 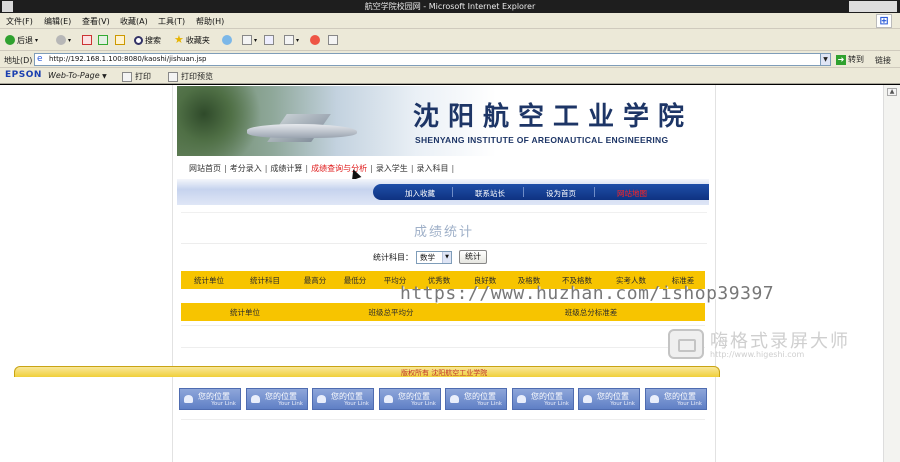 I want to click on search-button: 搜索, so click(x=147, y=40).